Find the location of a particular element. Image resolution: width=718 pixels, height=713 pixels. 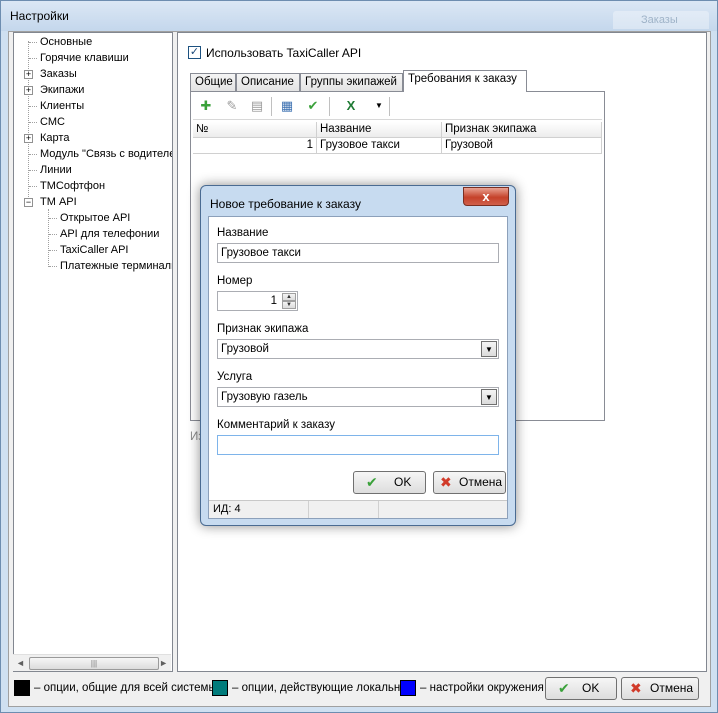

tree-item-driver-link: Модуль "Связь с водителем" is located at coordinates (106, 154).